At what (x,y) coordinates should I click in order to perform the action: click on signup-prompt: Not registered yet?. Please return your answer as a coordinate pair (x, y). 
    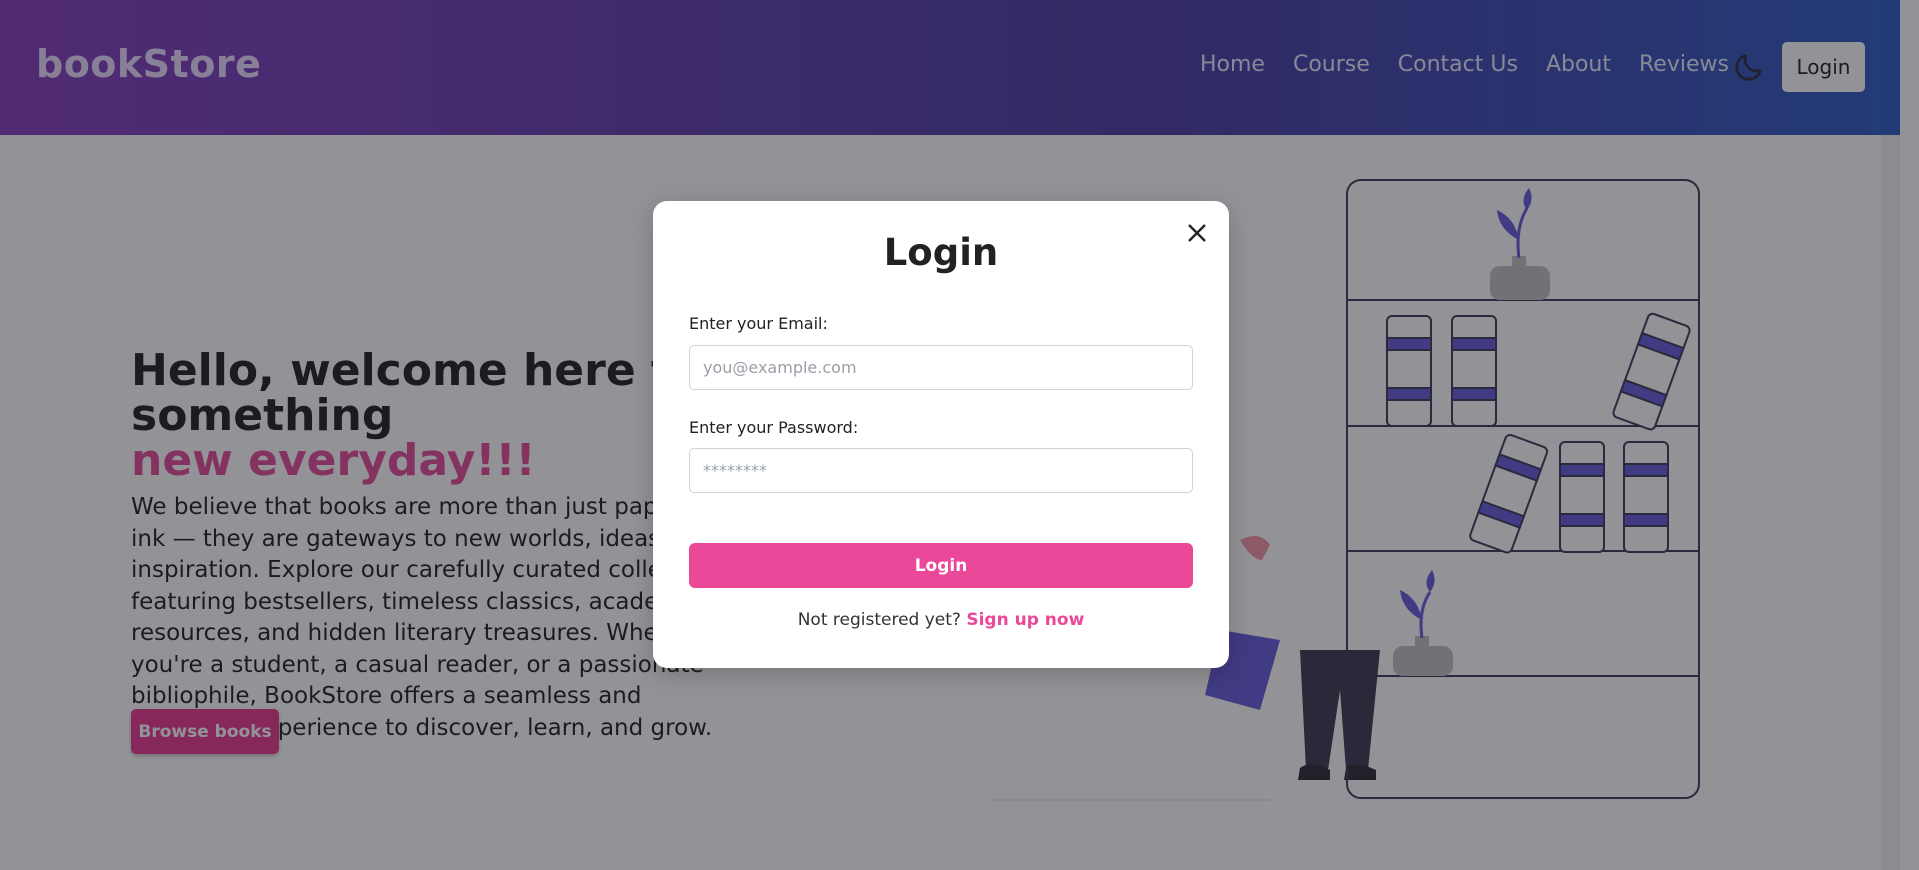
    Looking at the image, I should click on (879, 620).